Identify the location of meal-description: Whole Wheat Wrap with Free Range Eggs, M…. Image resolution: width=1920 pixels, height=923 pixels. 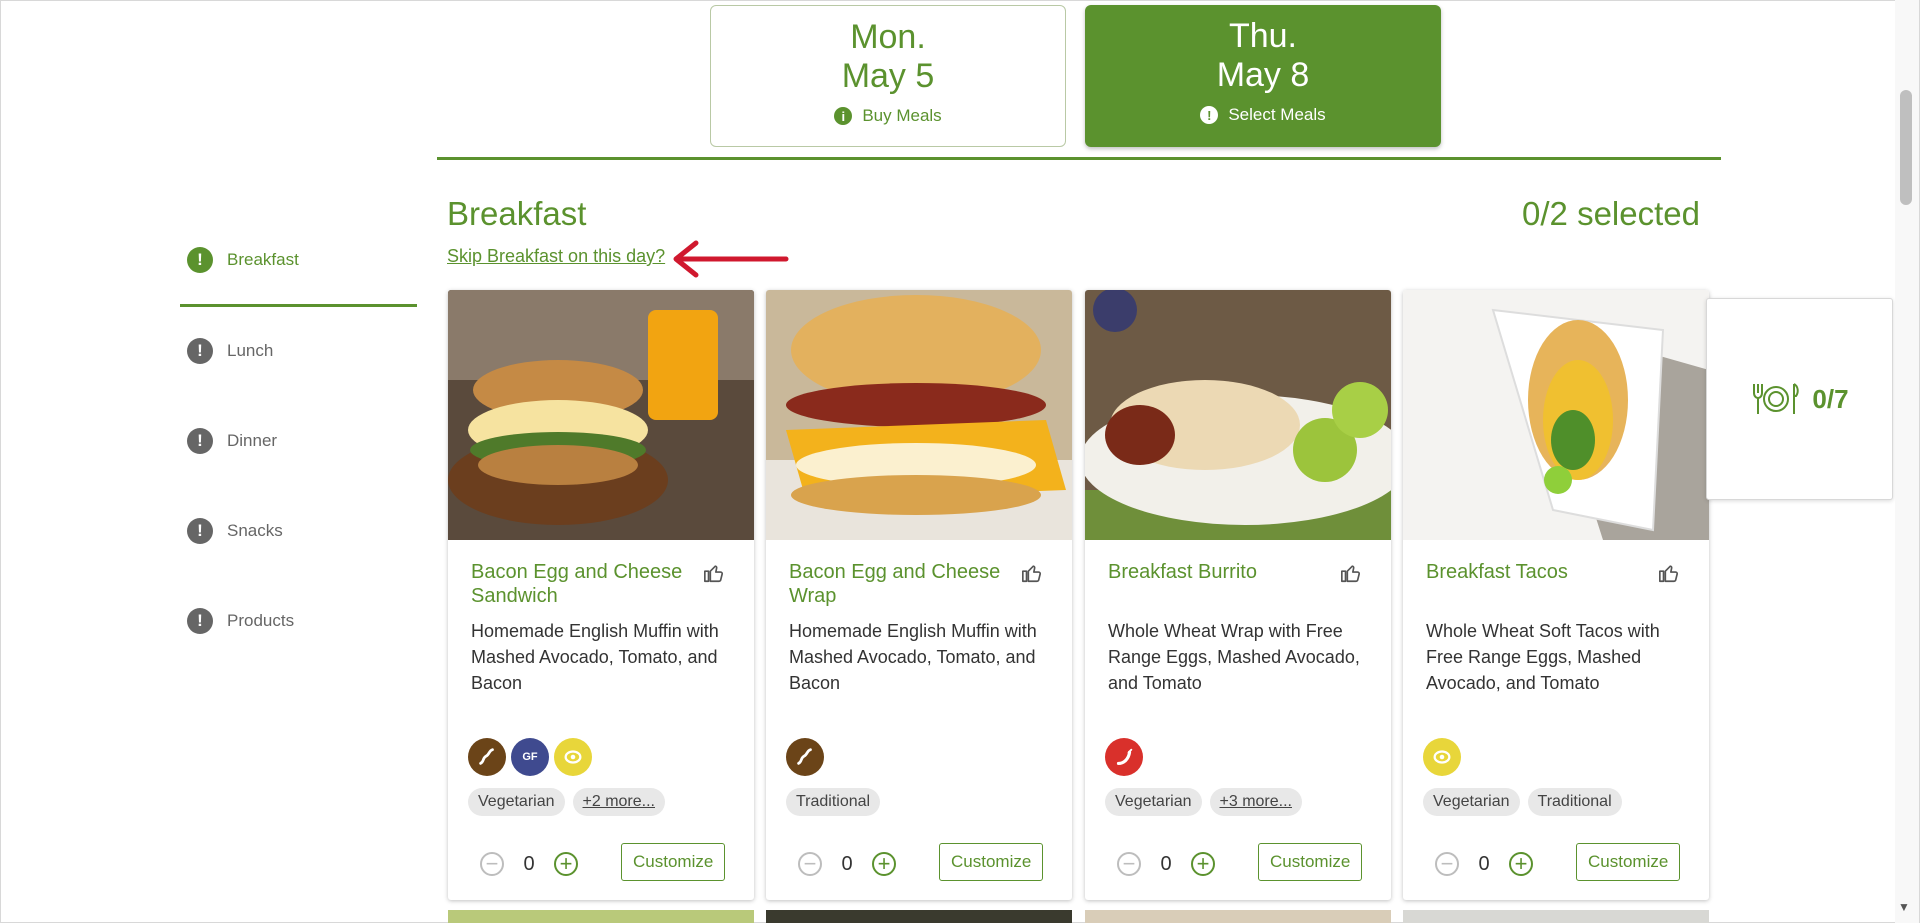
(1234, 657).